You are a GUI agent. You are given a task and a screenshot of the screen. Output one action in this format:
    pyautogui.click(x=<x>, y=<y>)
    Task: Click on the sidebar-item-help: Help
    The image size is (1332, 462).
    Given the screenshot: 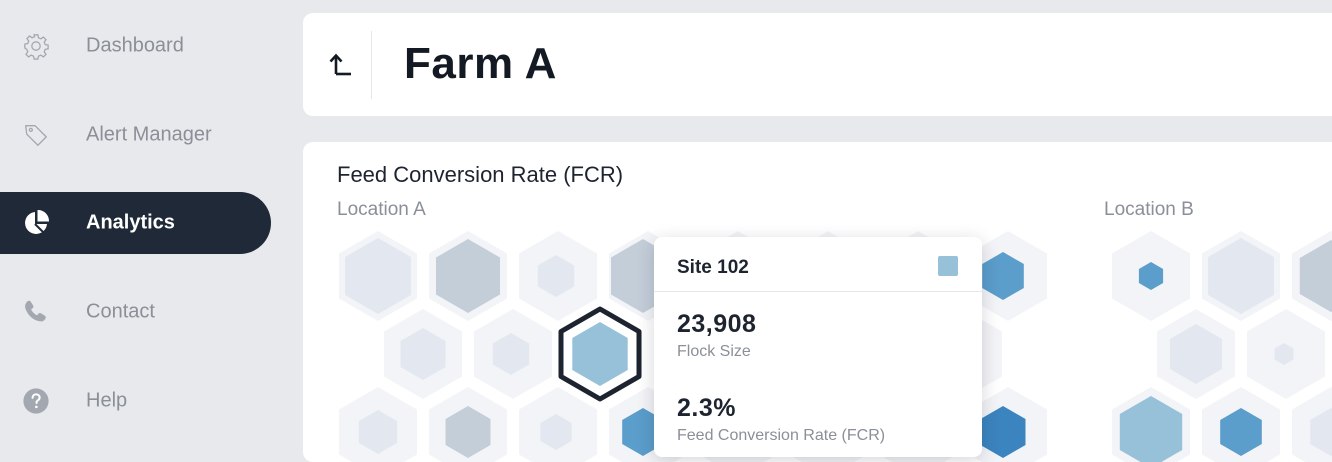 What is the action you would take?
    pyautogui.click(x=135, y=401)
    